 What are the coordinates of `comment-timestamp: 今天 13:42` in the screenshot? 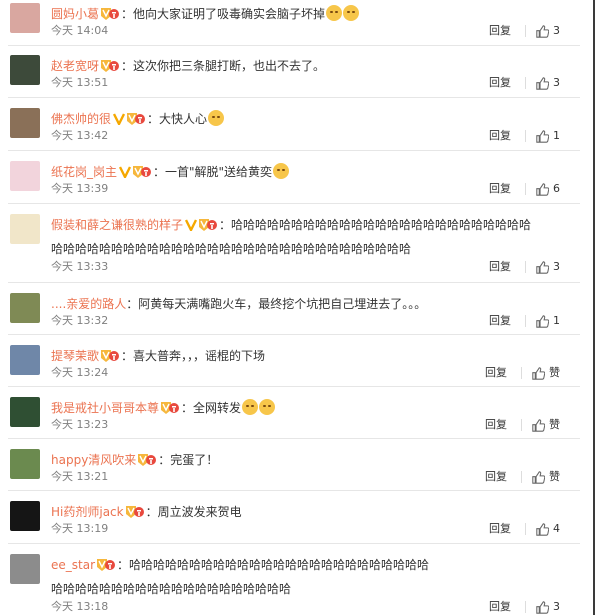 It's located at (80, 135).